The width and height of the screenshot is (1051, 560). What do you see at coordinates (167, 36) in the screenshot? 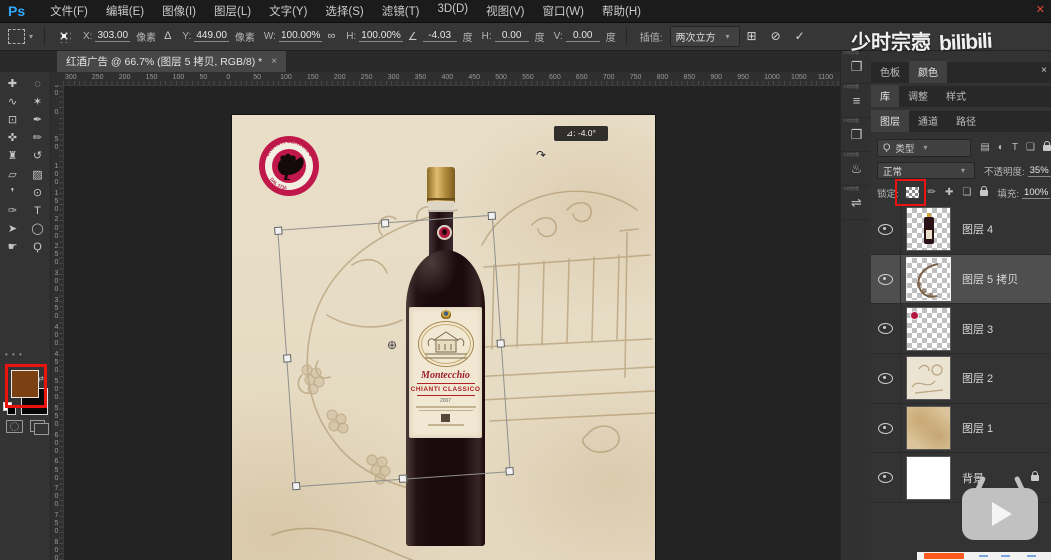
I see `relative-position-icon: Δ` at bounding box center [167, 36].